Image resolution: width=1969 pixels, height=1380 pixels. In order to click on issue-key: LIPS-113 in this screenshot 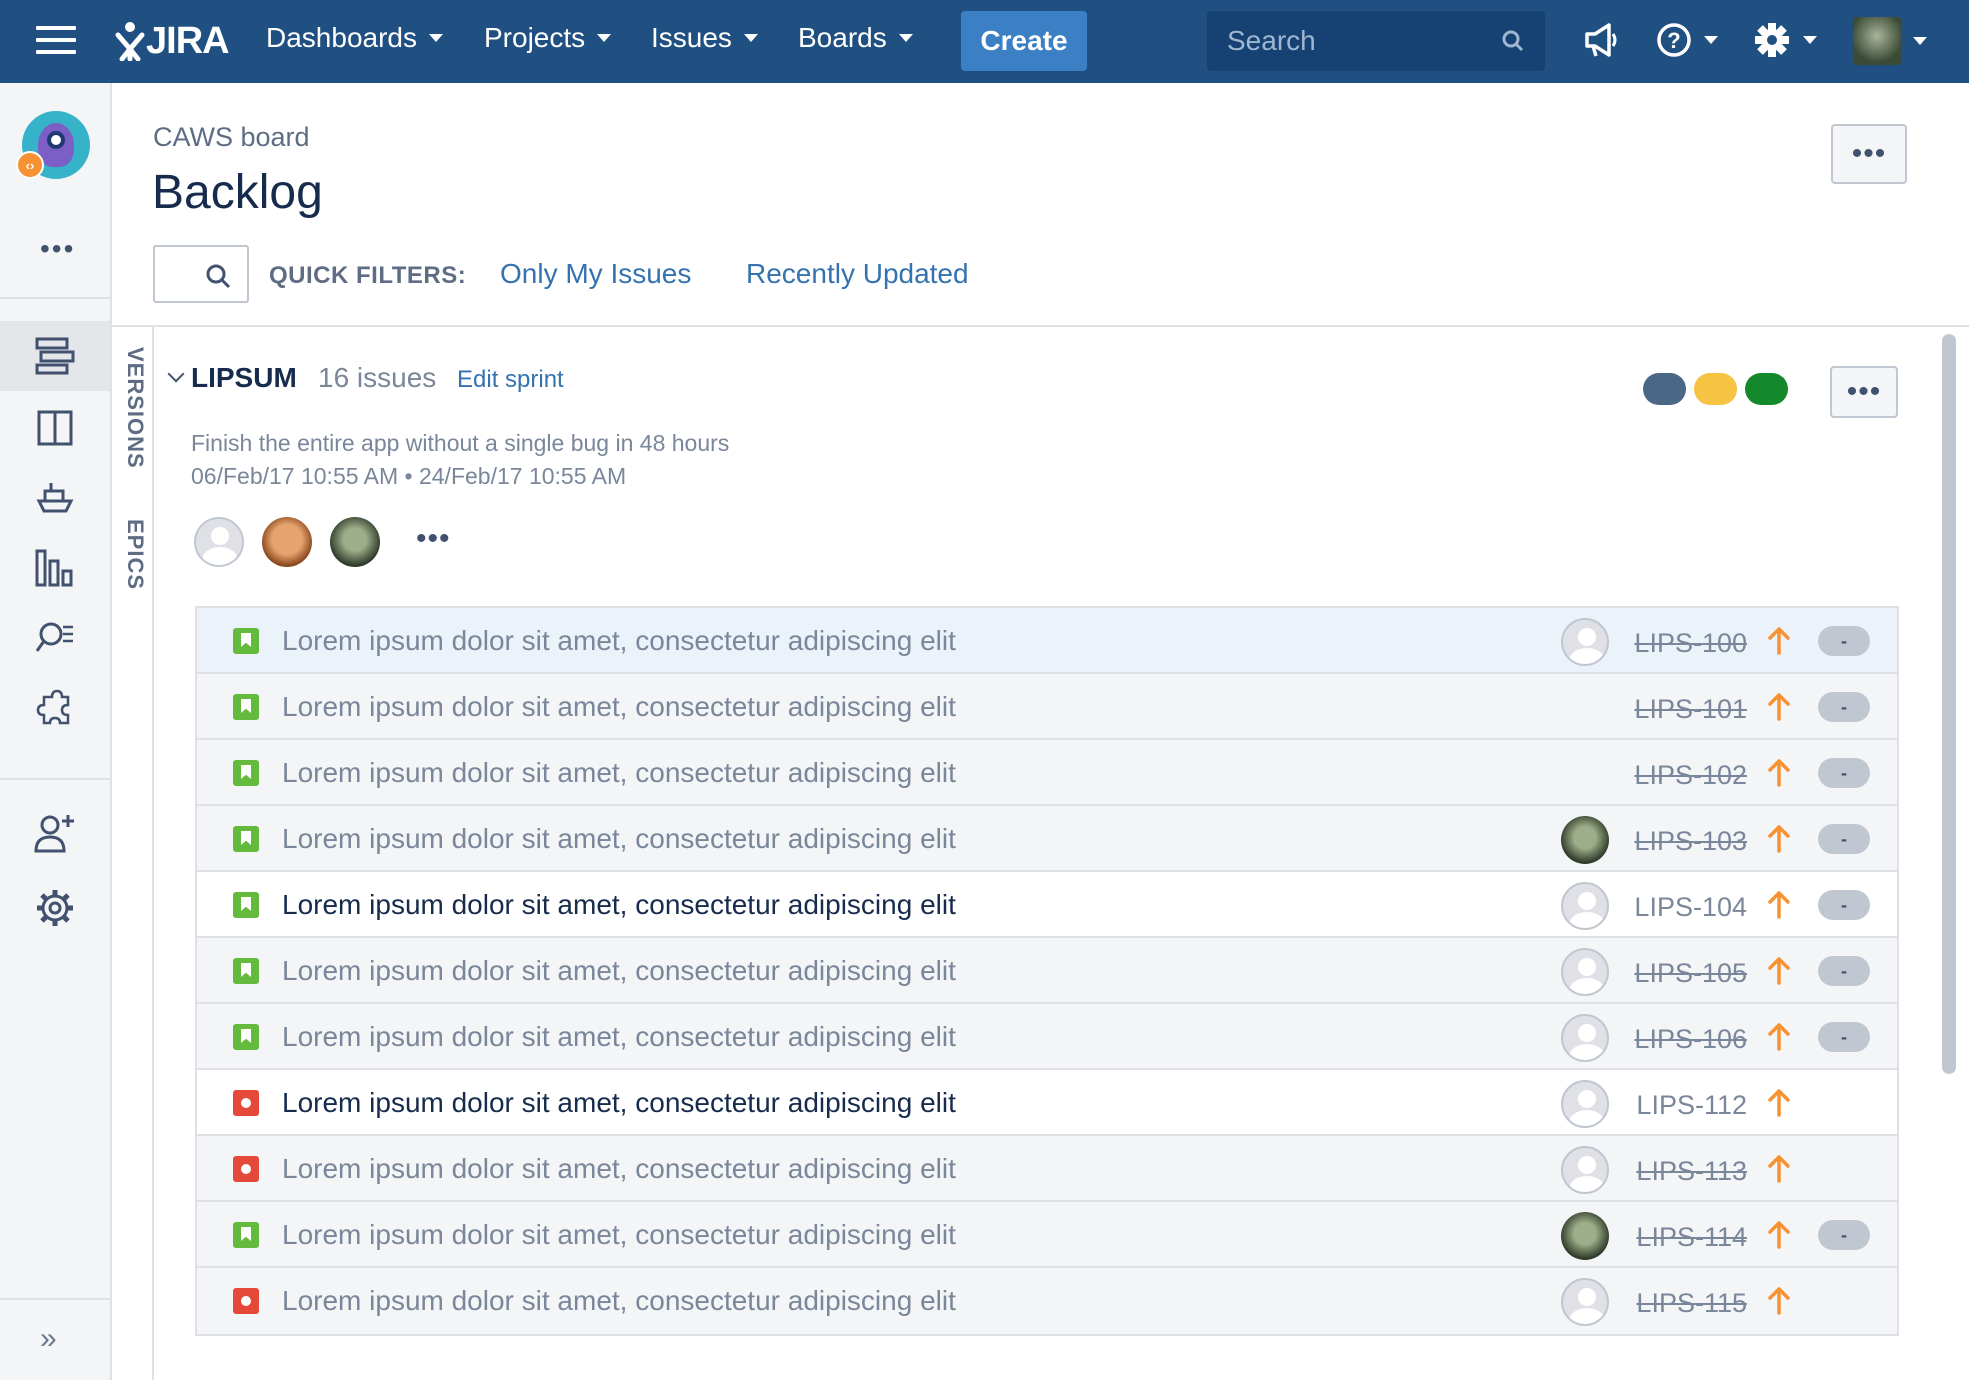, I will do `click(1691, 1171)`.